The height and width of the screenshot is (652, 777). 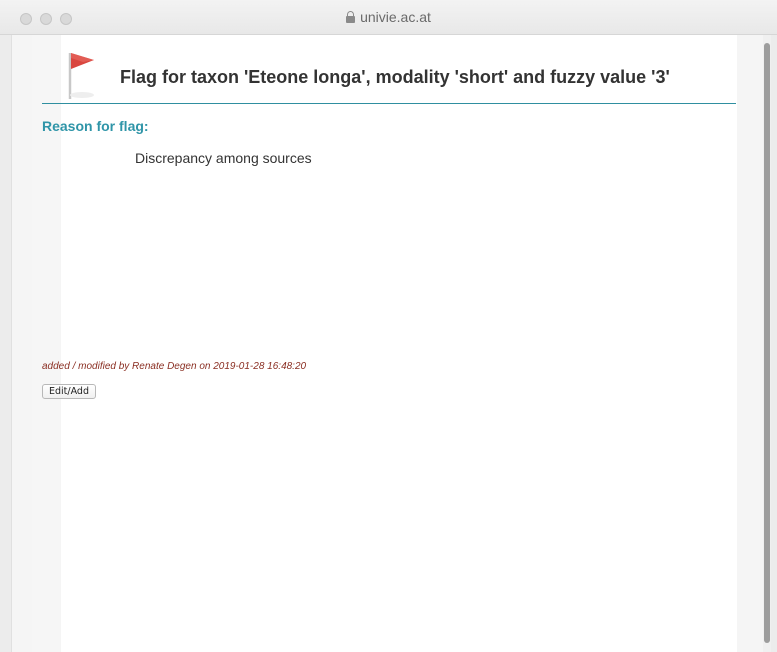 I want to click on lock-icon, so click(x=351, y=17).